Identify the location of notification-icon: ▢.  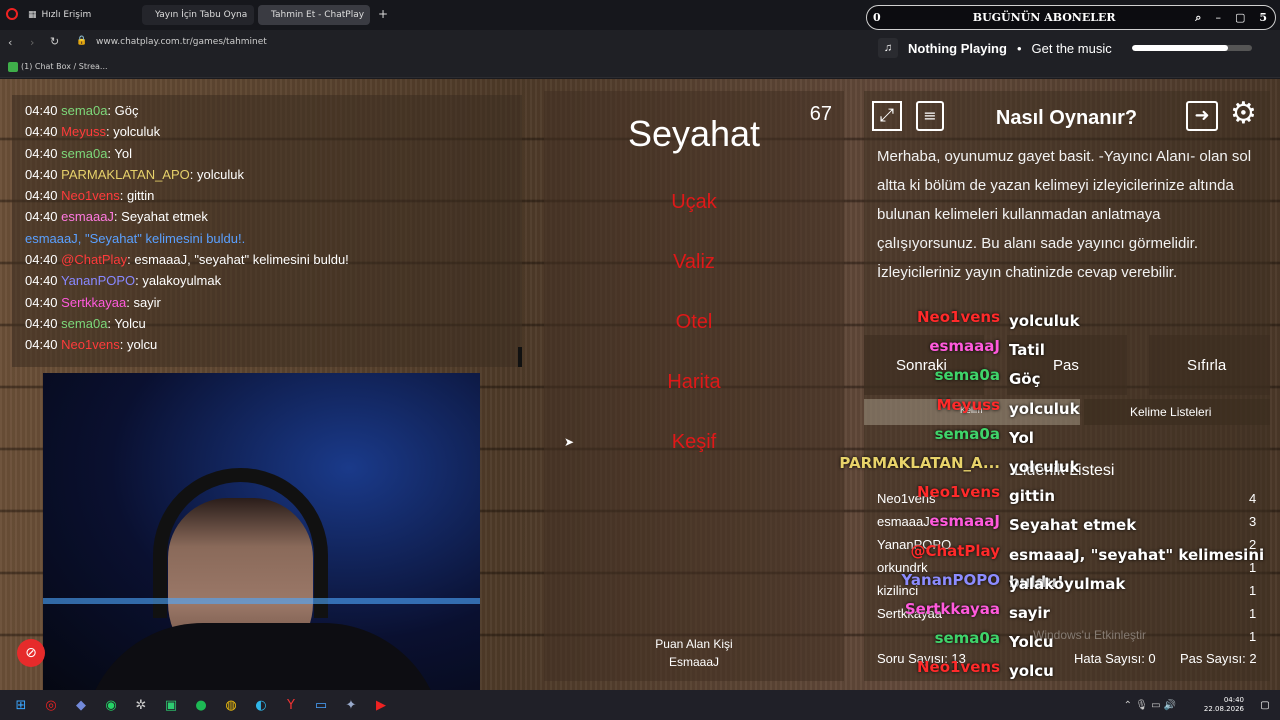
(1265, 705).